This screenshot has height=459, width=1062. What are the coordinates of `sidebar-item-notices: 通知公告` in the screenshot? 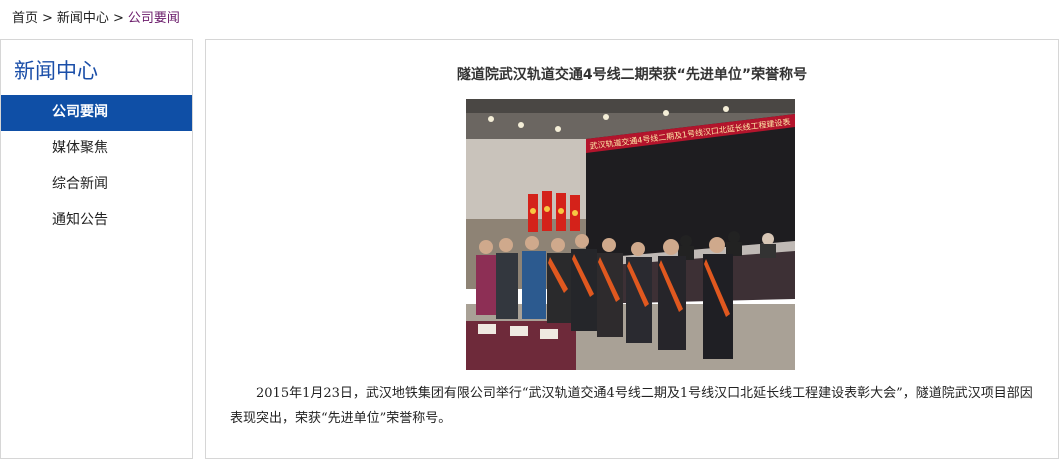 It's located at (96, 221).